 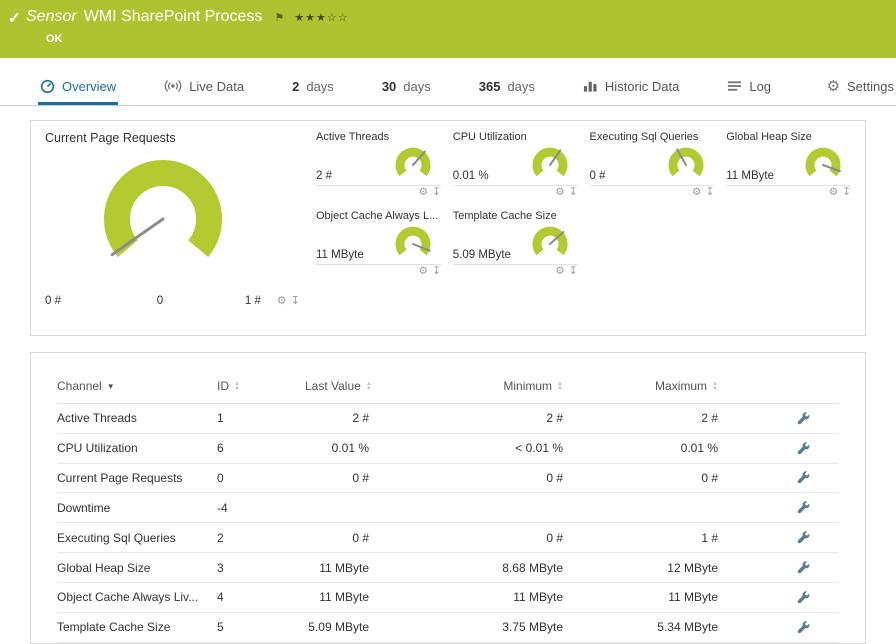 What do you see at coordinates (860, 87) in the screenshot?
I see `tab-settings: ⚙ Settings` at bounding box center [860, 87].